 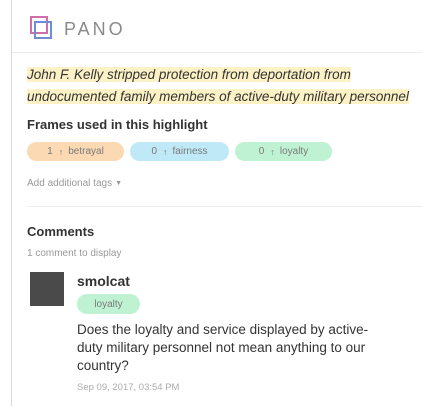 I want to click on pano-logo-icon, so click(x=41, y=29).